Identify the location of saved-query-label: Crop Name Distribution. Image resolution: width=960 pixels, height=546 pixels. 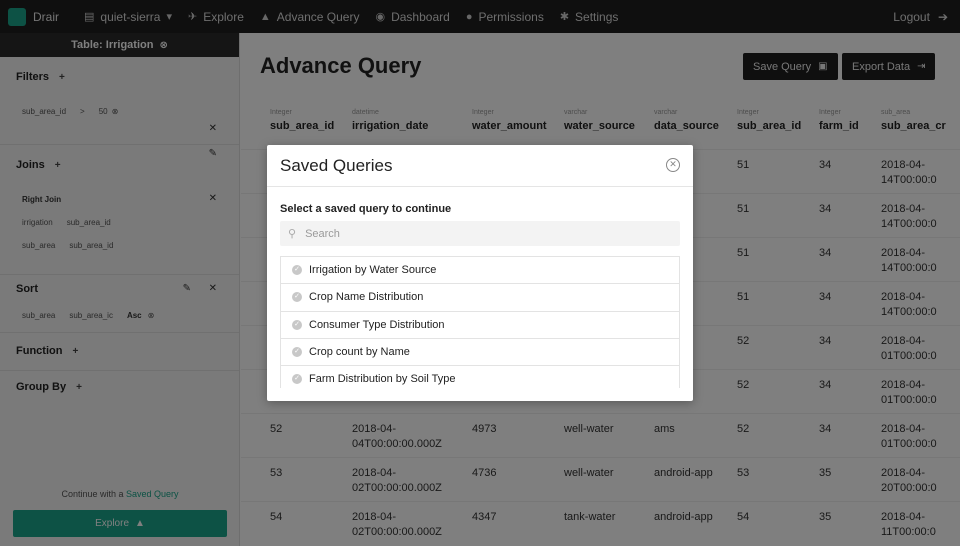
(366, 297).